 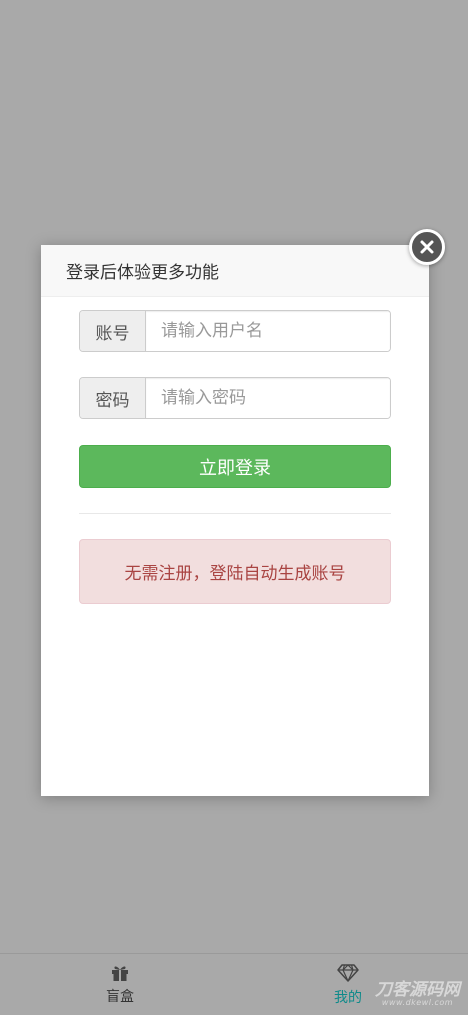 I want to click on diamond-icon, so click(x=348, y=973).